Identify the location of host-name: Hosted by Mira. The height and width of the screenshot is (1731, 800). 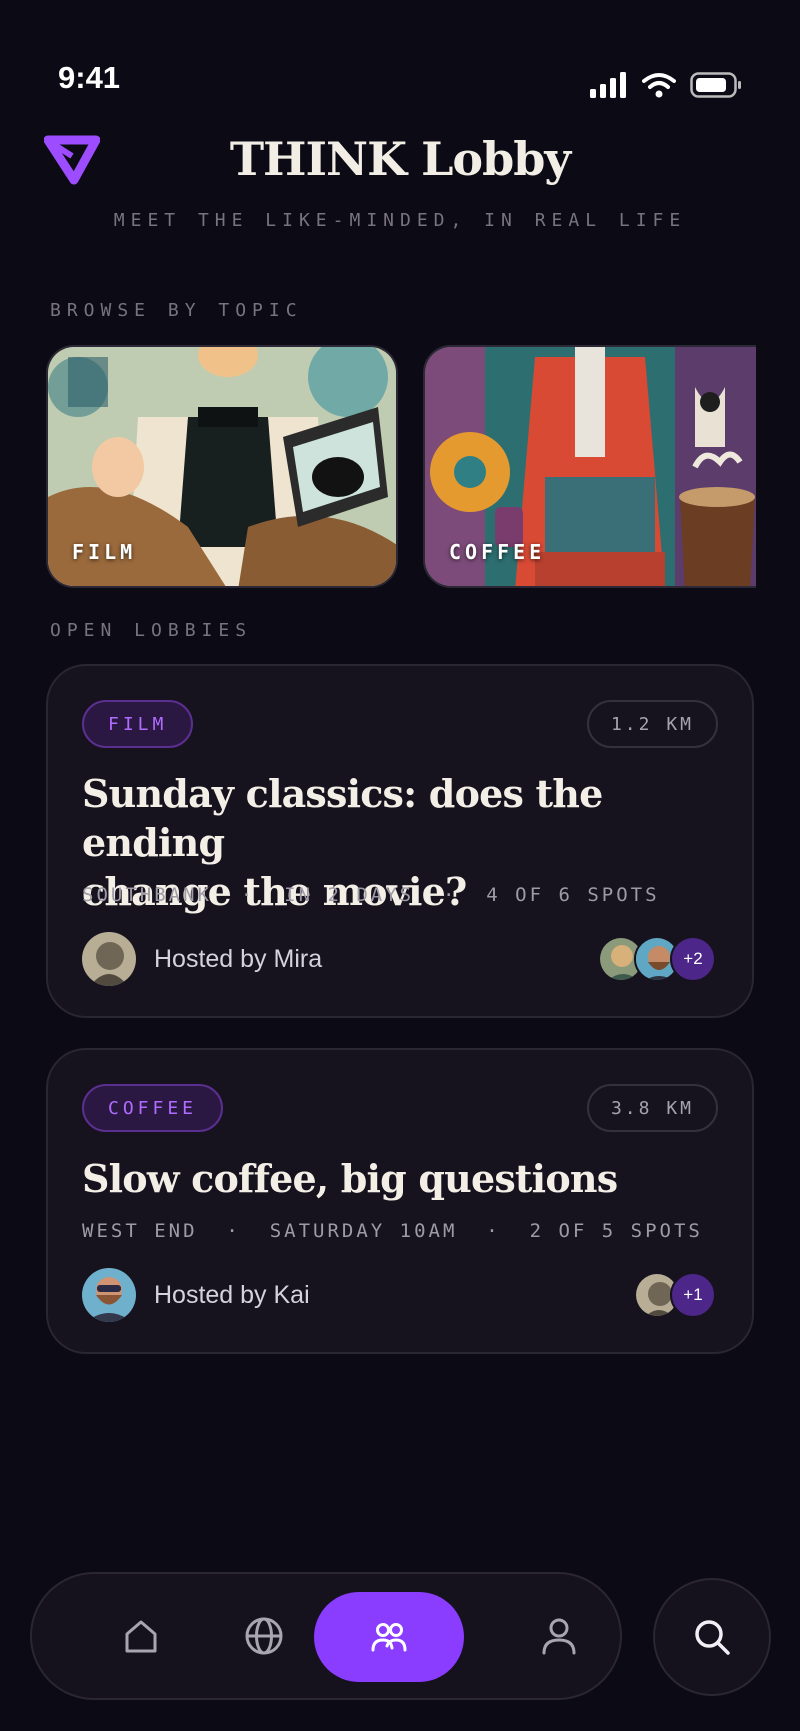
(238, 958).